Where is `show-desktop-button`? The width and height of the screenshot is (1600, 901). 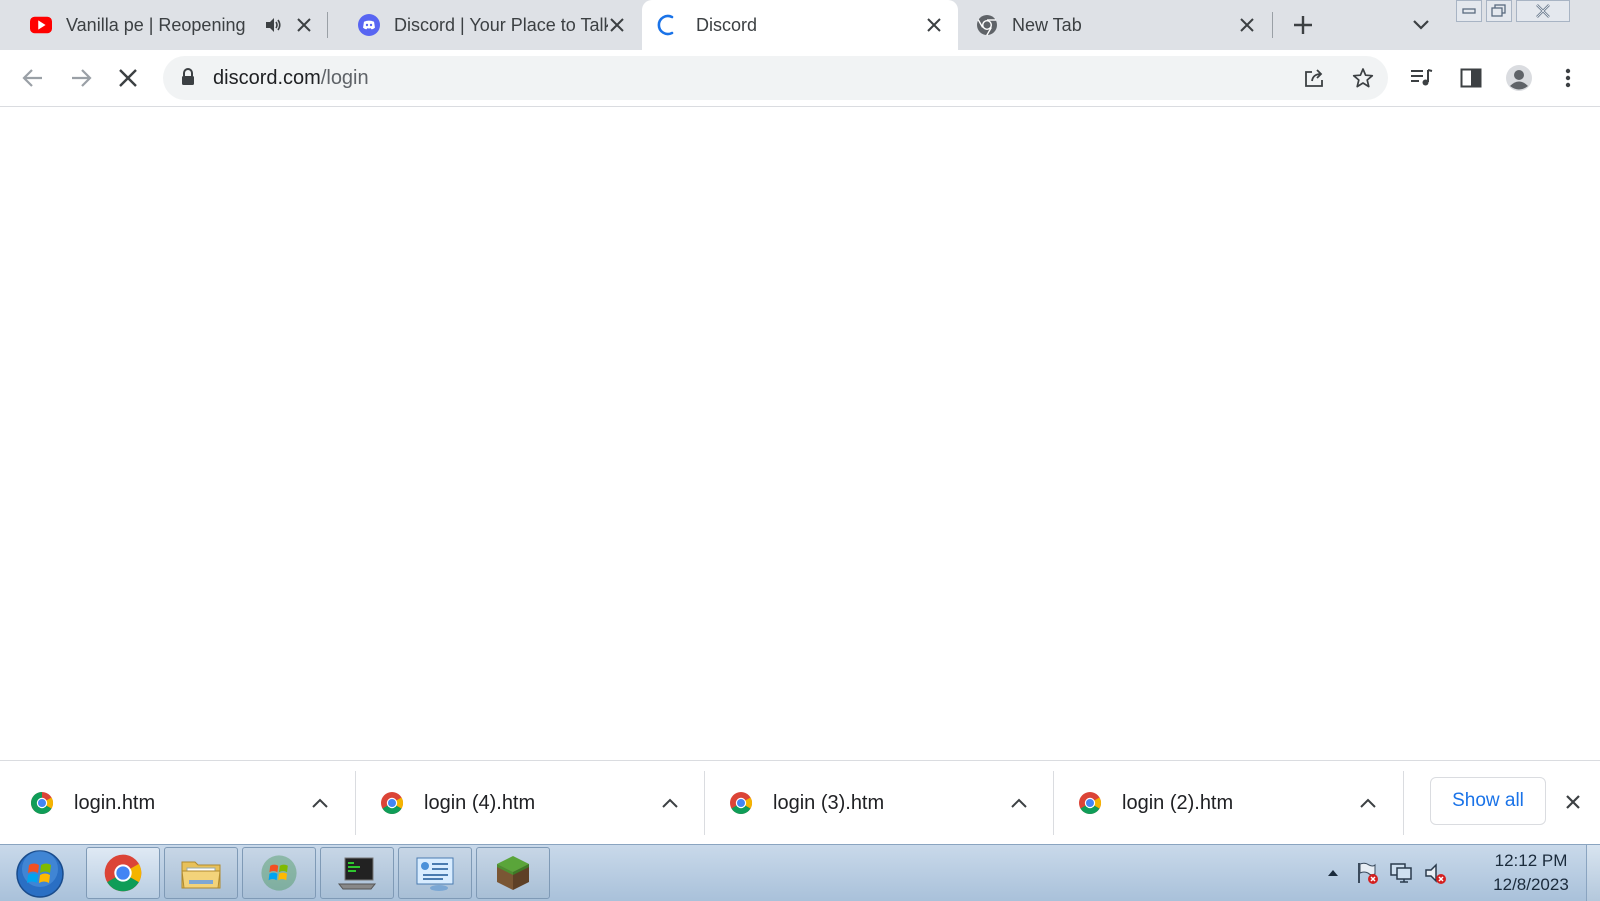
show-desktop-button is located at coordinates (1593, 873).